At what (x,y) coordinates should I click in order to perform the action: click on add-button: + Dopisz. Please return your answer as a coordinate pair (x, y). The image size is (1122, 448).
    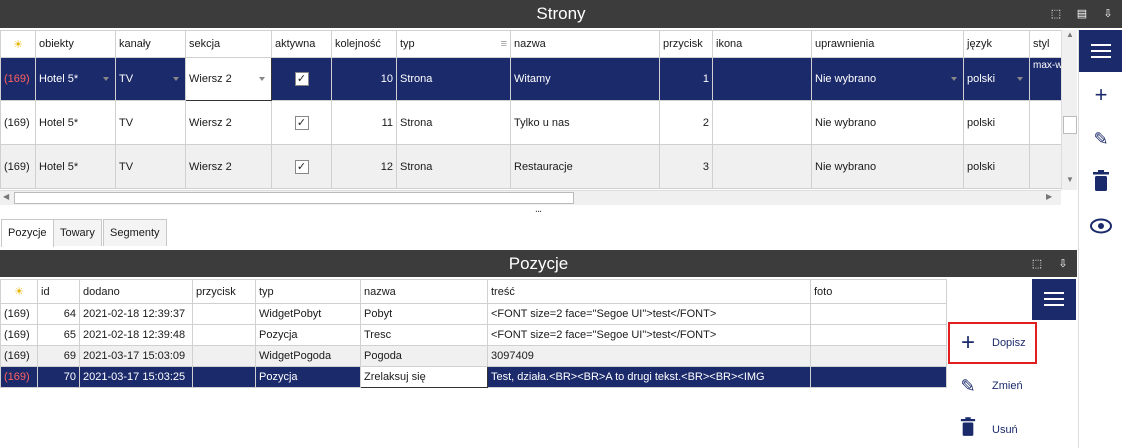
    Looking at the image, I should click on (992, 343).